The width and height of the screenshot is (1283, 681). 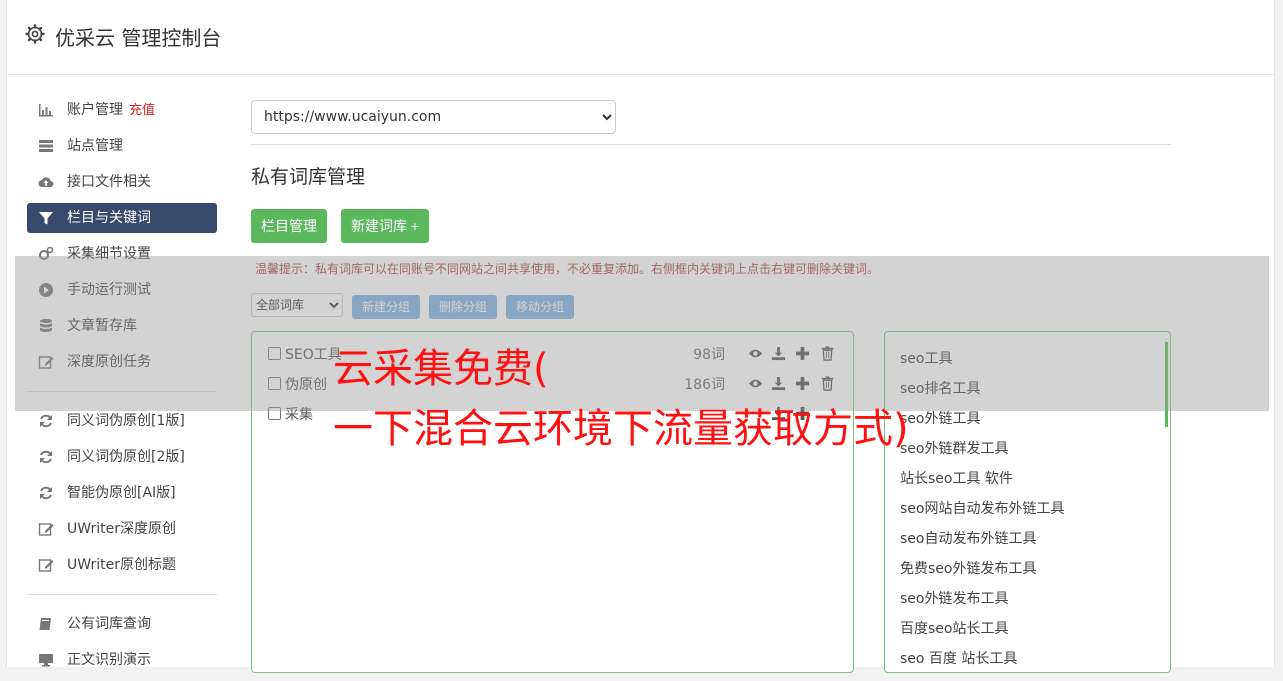 What do you see at coordinates (142, 110) in the screenshot?
I see `recharge-link: 充值` at bounding box center [142, 110].